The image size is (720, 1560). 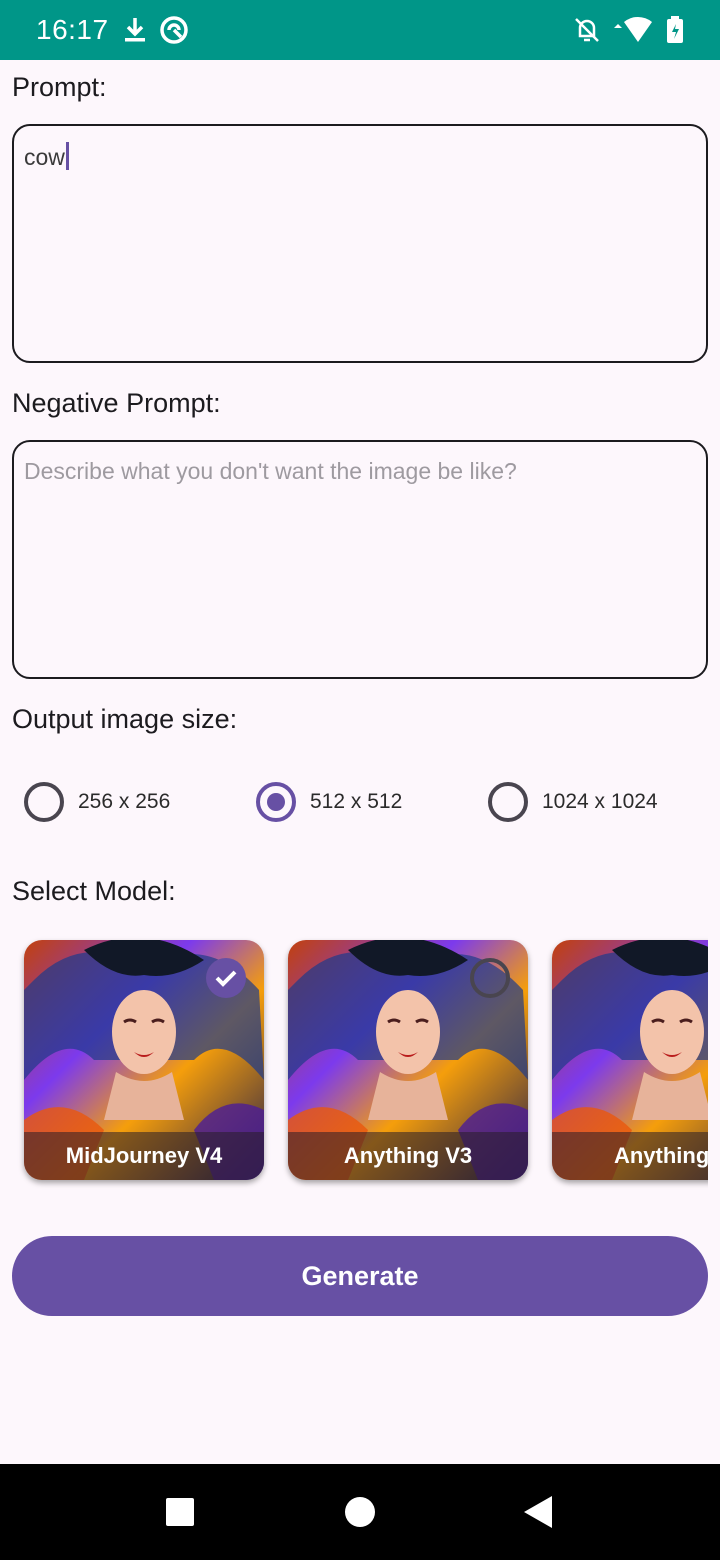 I want to click on output-size-label: Output image size:, so click(x=125, y=719).